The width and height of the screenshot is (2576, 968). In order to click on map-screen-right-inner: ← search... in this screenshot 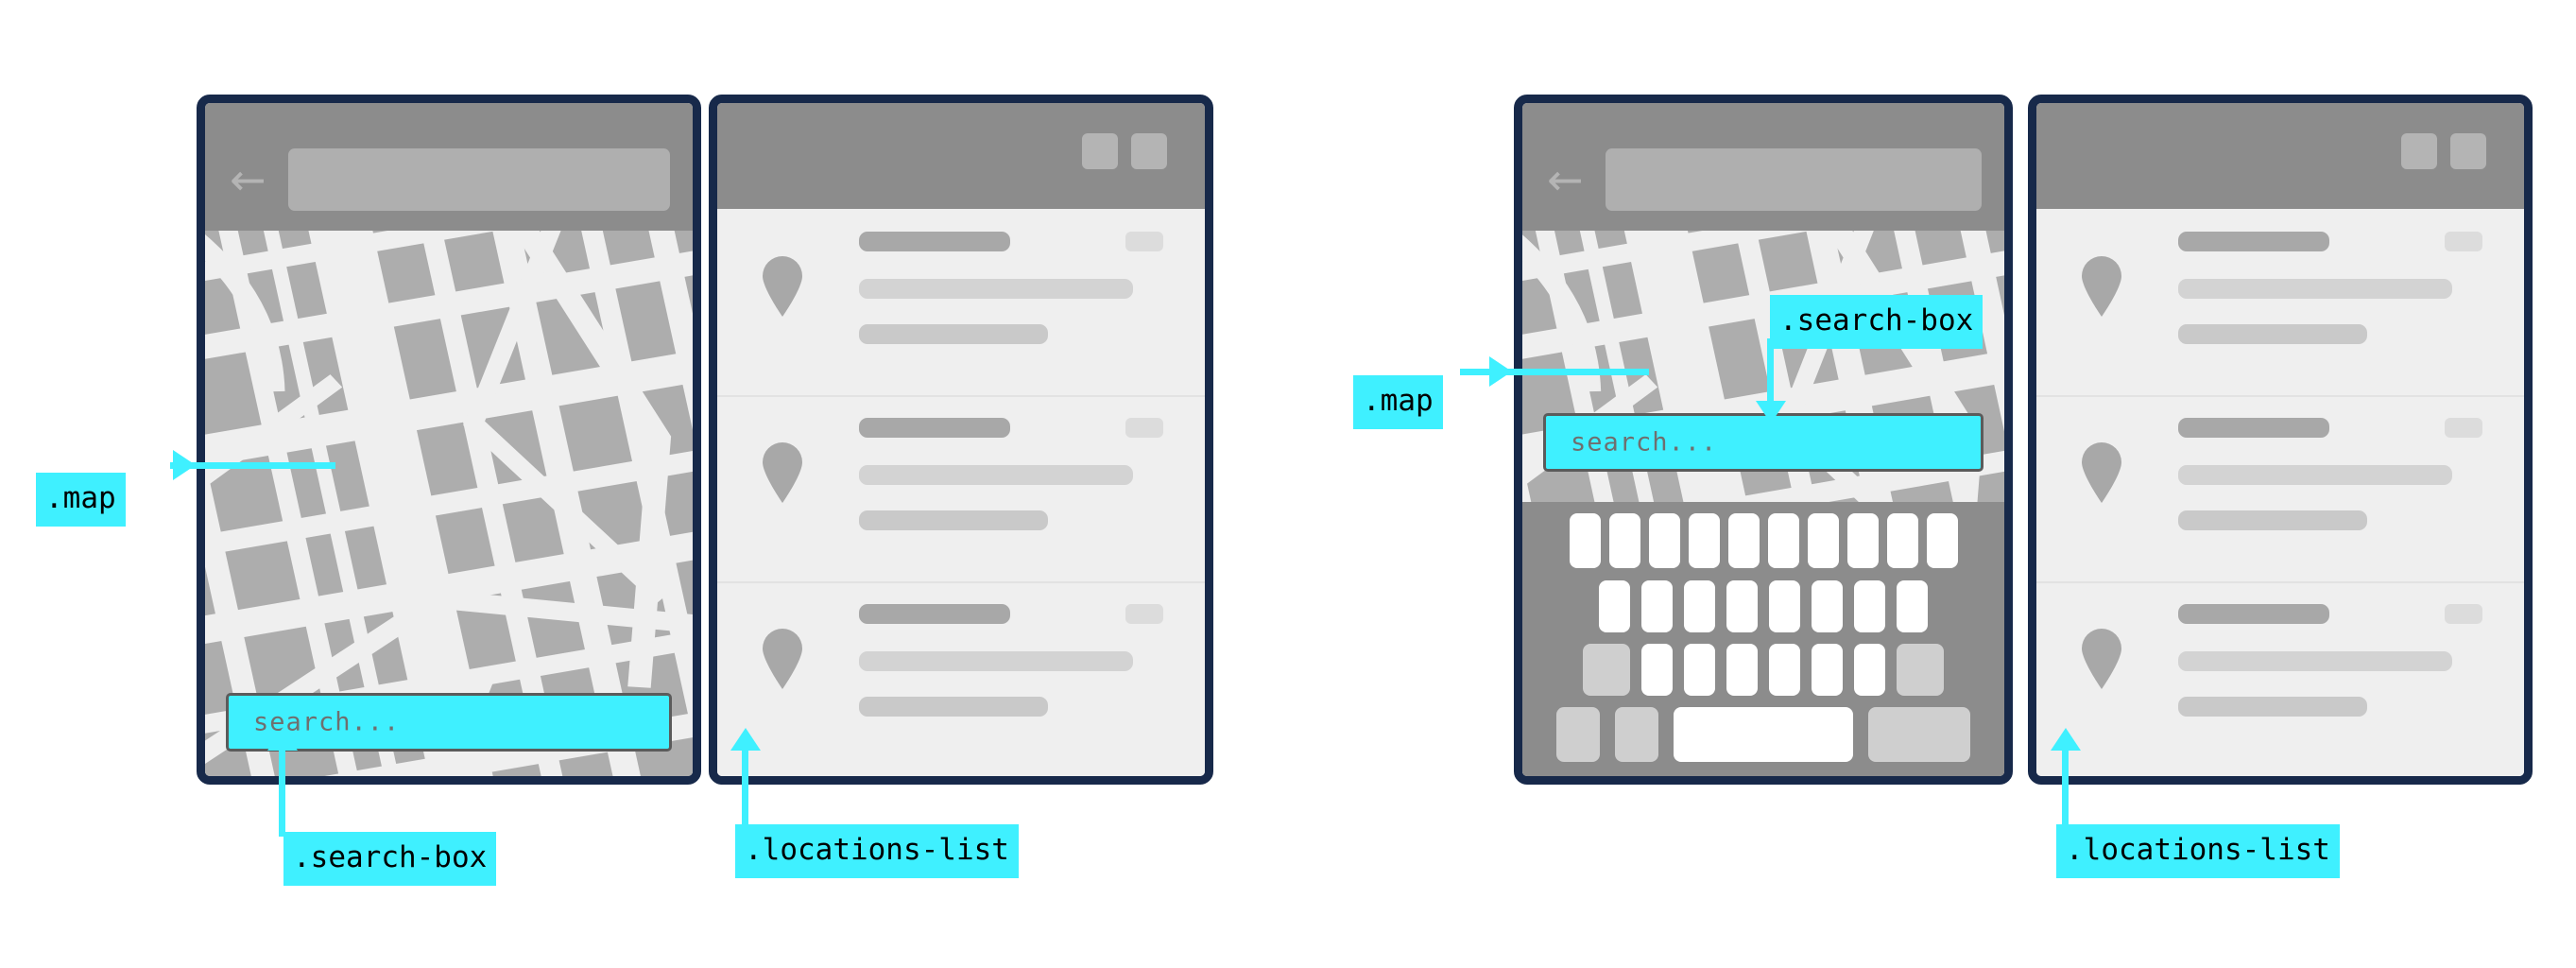, I will do `click(1763, 439)`.